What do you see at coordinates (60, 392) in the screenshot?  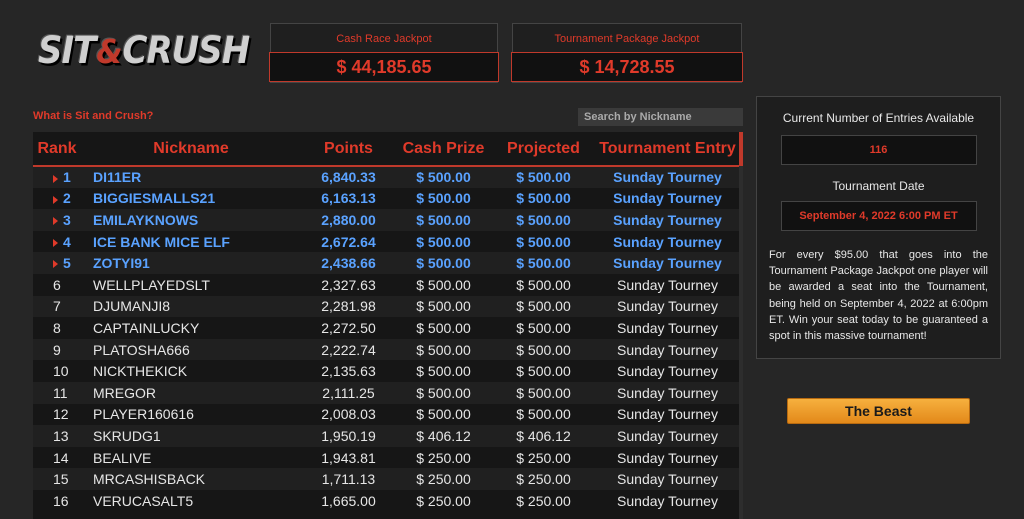 I see `rank-cell-text: 11` at bounding box center [60, 392].